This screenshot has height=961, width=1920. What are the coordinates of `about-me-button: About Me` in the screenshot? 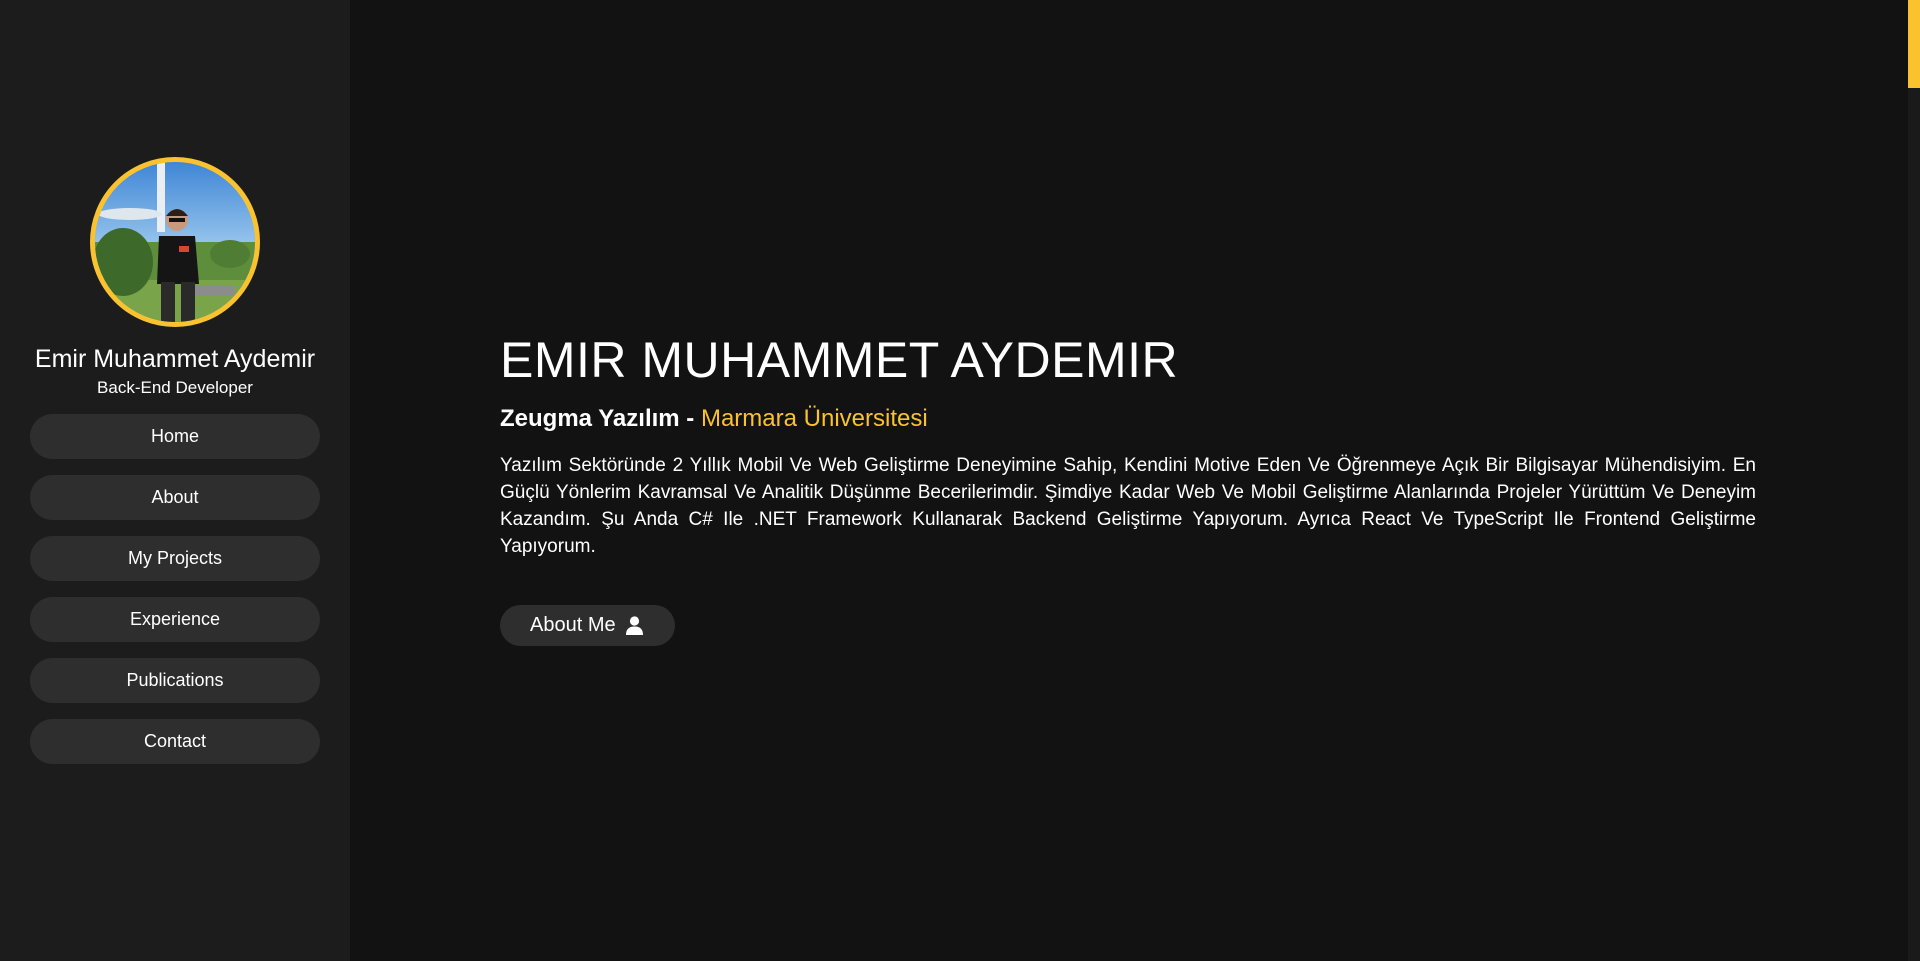 It's located at (587, 625).